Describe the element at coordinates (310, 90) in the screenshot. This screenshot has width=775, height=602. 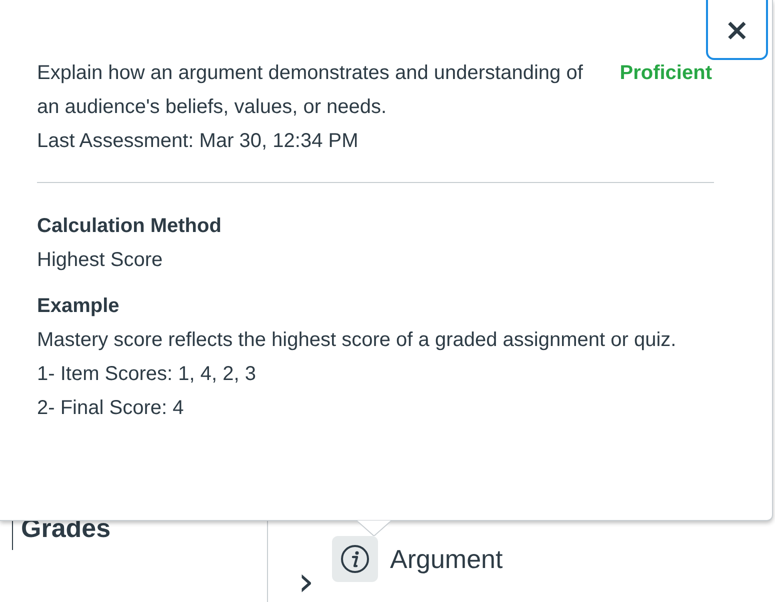
I see `outcome-description: Explain how an argument demonstrates and understanding of an audience's beliefs, values, or needs.` at that location.